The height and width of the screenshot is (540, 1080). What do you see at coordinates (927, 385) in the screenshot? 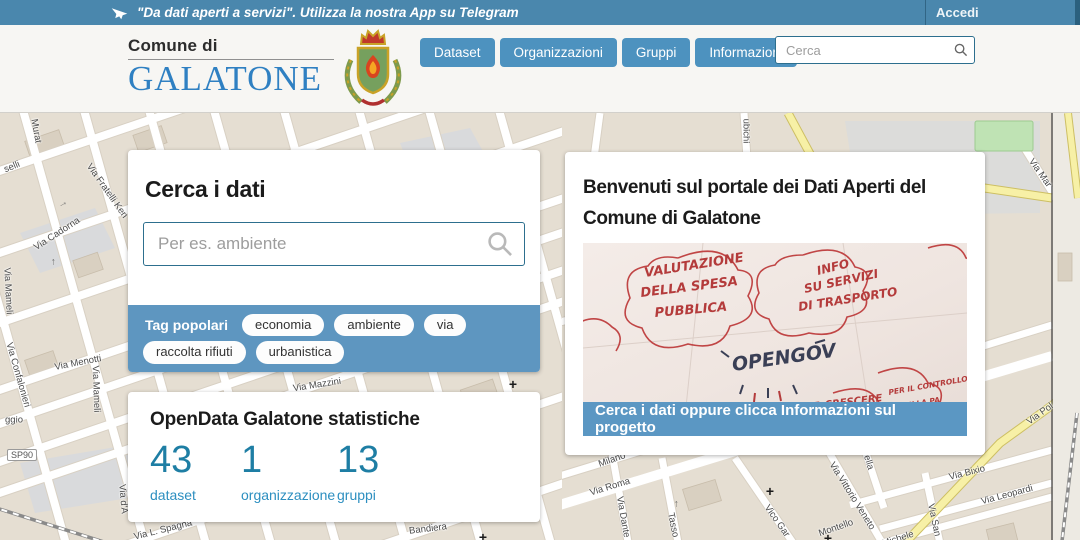
I see `svg-text: PER IL CONTROLLO` at bounding box center [927, 385].